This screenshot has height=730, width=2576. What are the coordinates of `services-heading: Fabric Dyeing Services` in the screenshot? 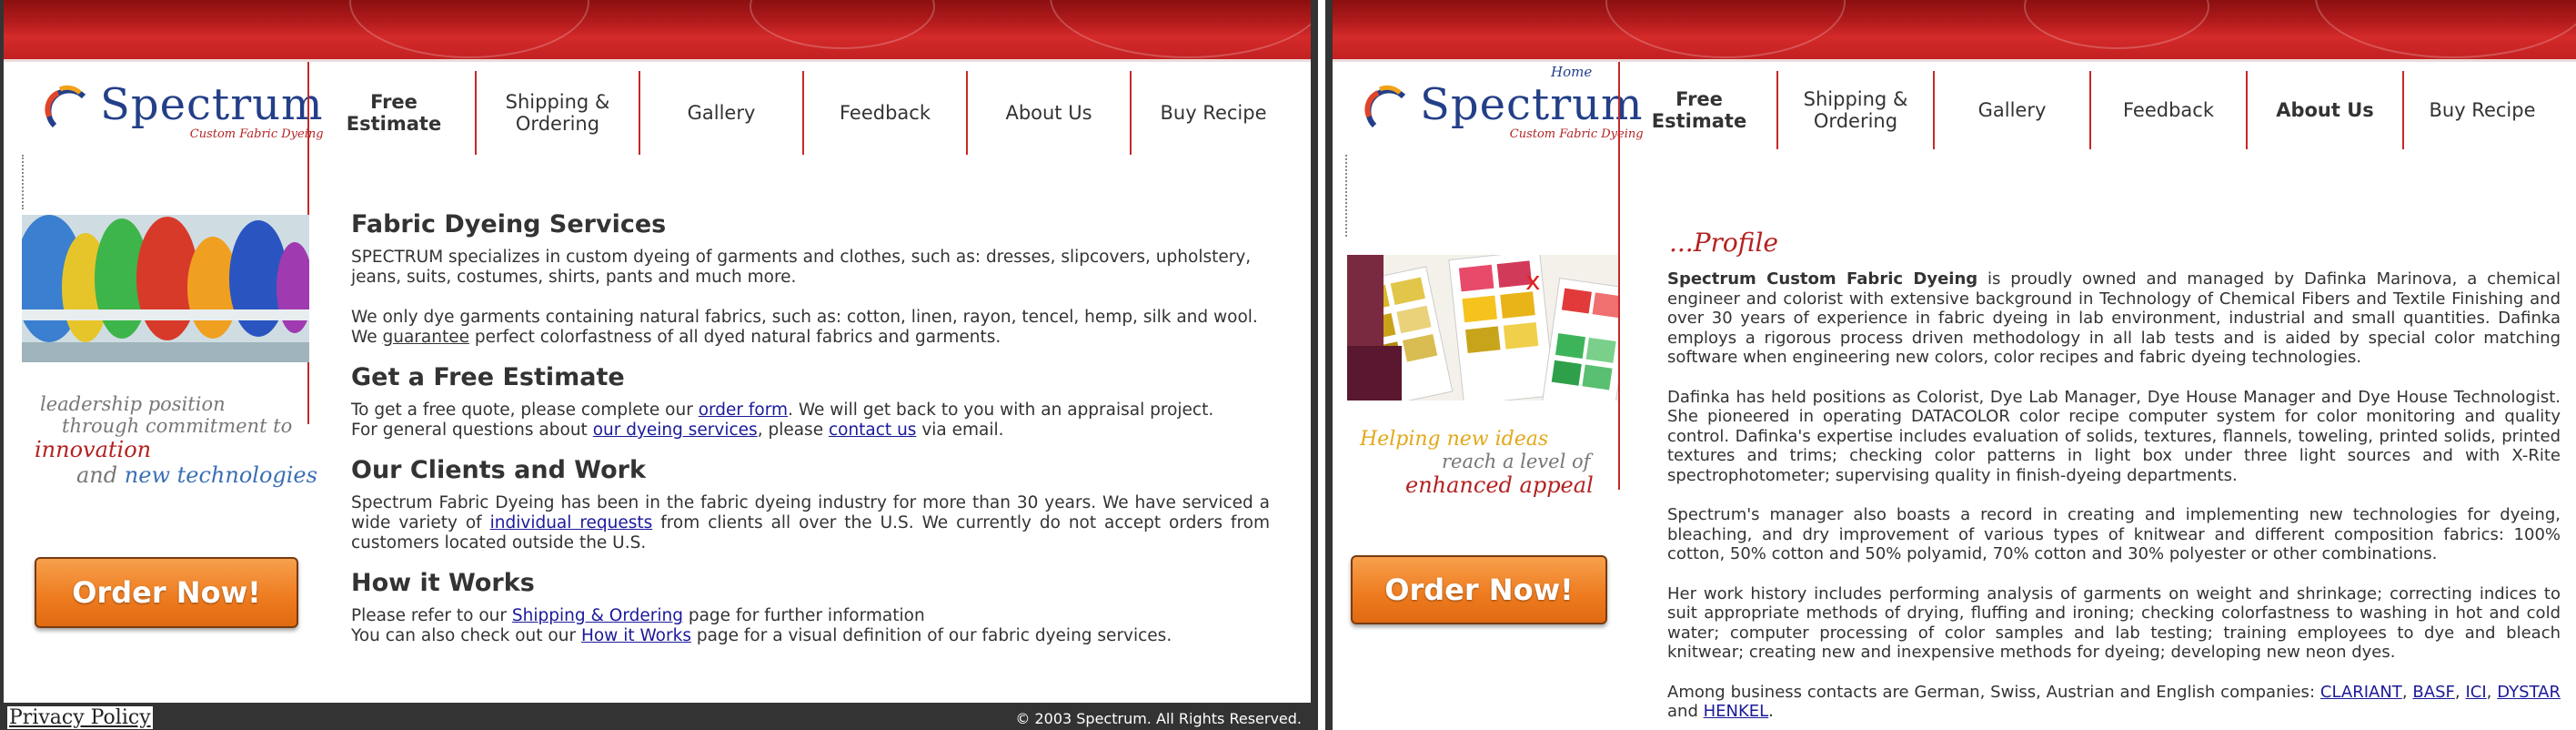 It's located at (509, 224).